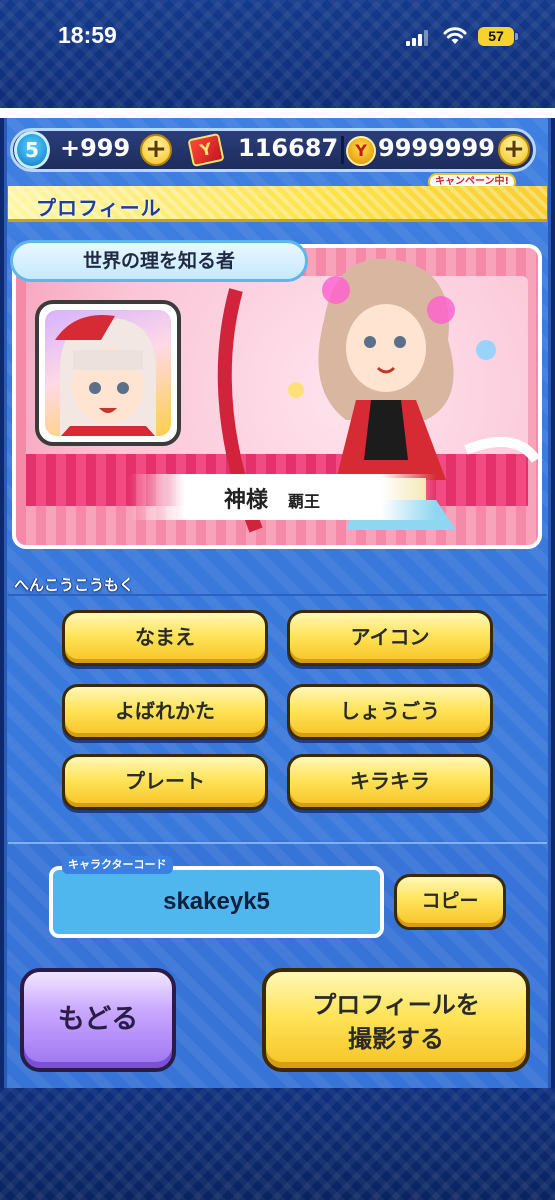 Image resolution: width=555 pixels, height=1200 pixels. What do you see at coordinates (117, 865) in the screenshot?
I see `character-code-label: キャラクターコード` at bounding box center [117, 865].